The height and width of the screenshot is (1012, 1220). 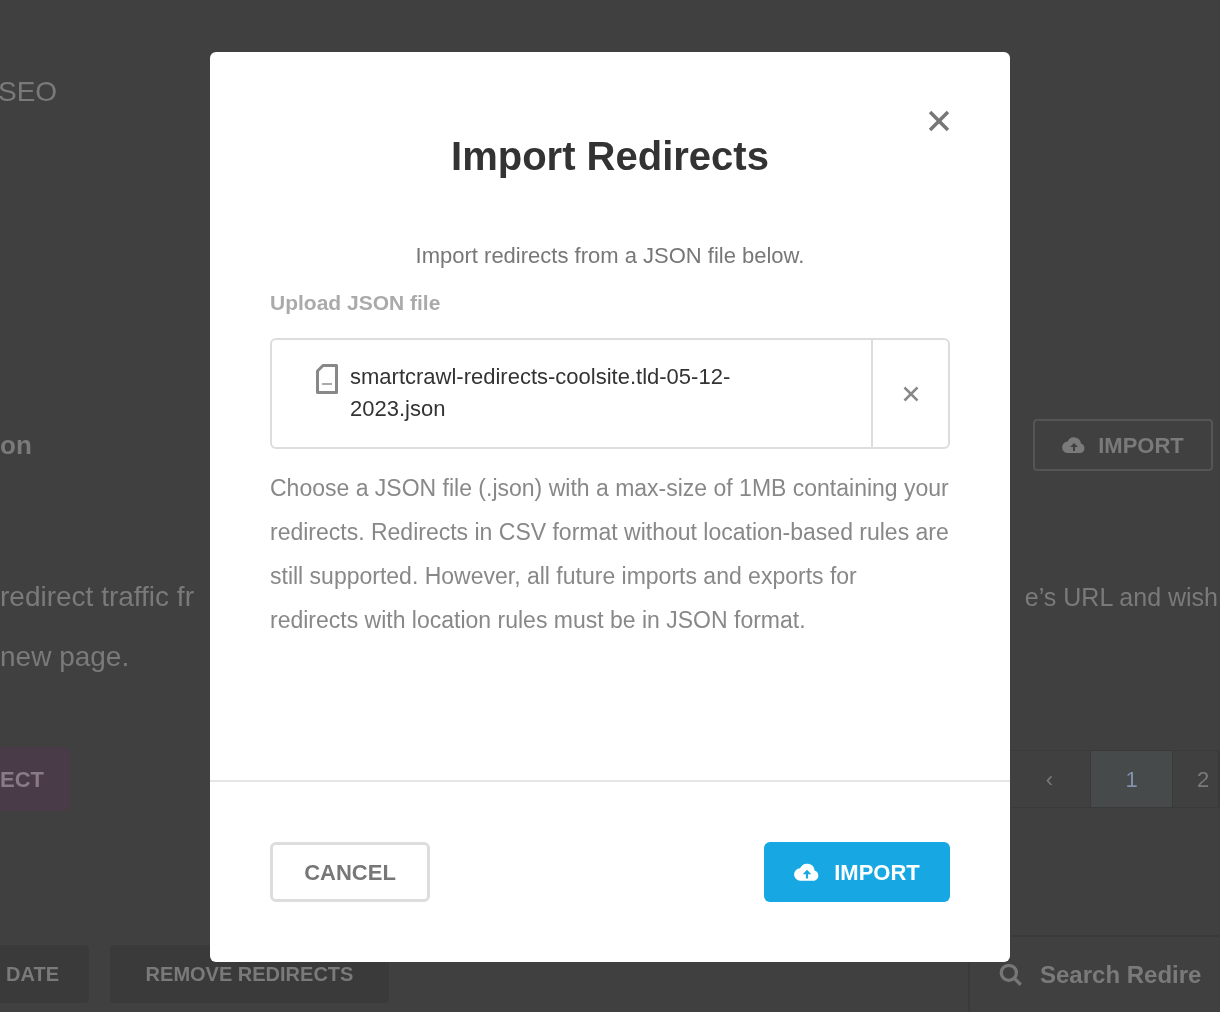 I want to click on file-icon, so click(x=327, y=379).